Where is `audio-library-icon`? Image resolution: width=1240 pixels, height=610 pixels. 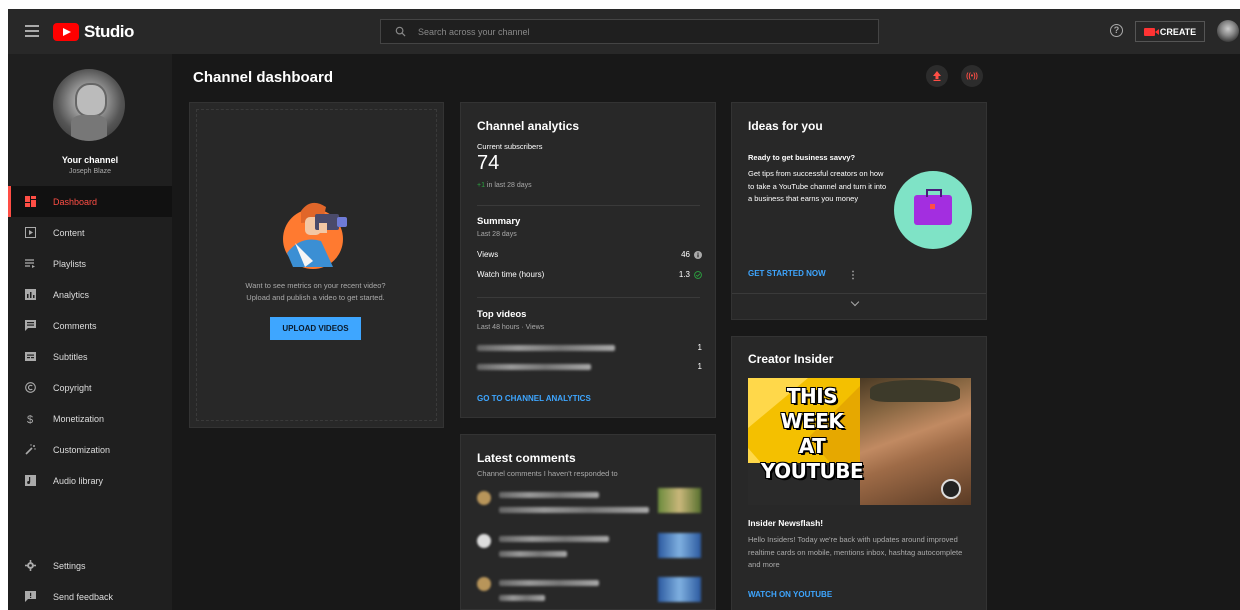
audio-library-icon is located at coordinates (30, 480).